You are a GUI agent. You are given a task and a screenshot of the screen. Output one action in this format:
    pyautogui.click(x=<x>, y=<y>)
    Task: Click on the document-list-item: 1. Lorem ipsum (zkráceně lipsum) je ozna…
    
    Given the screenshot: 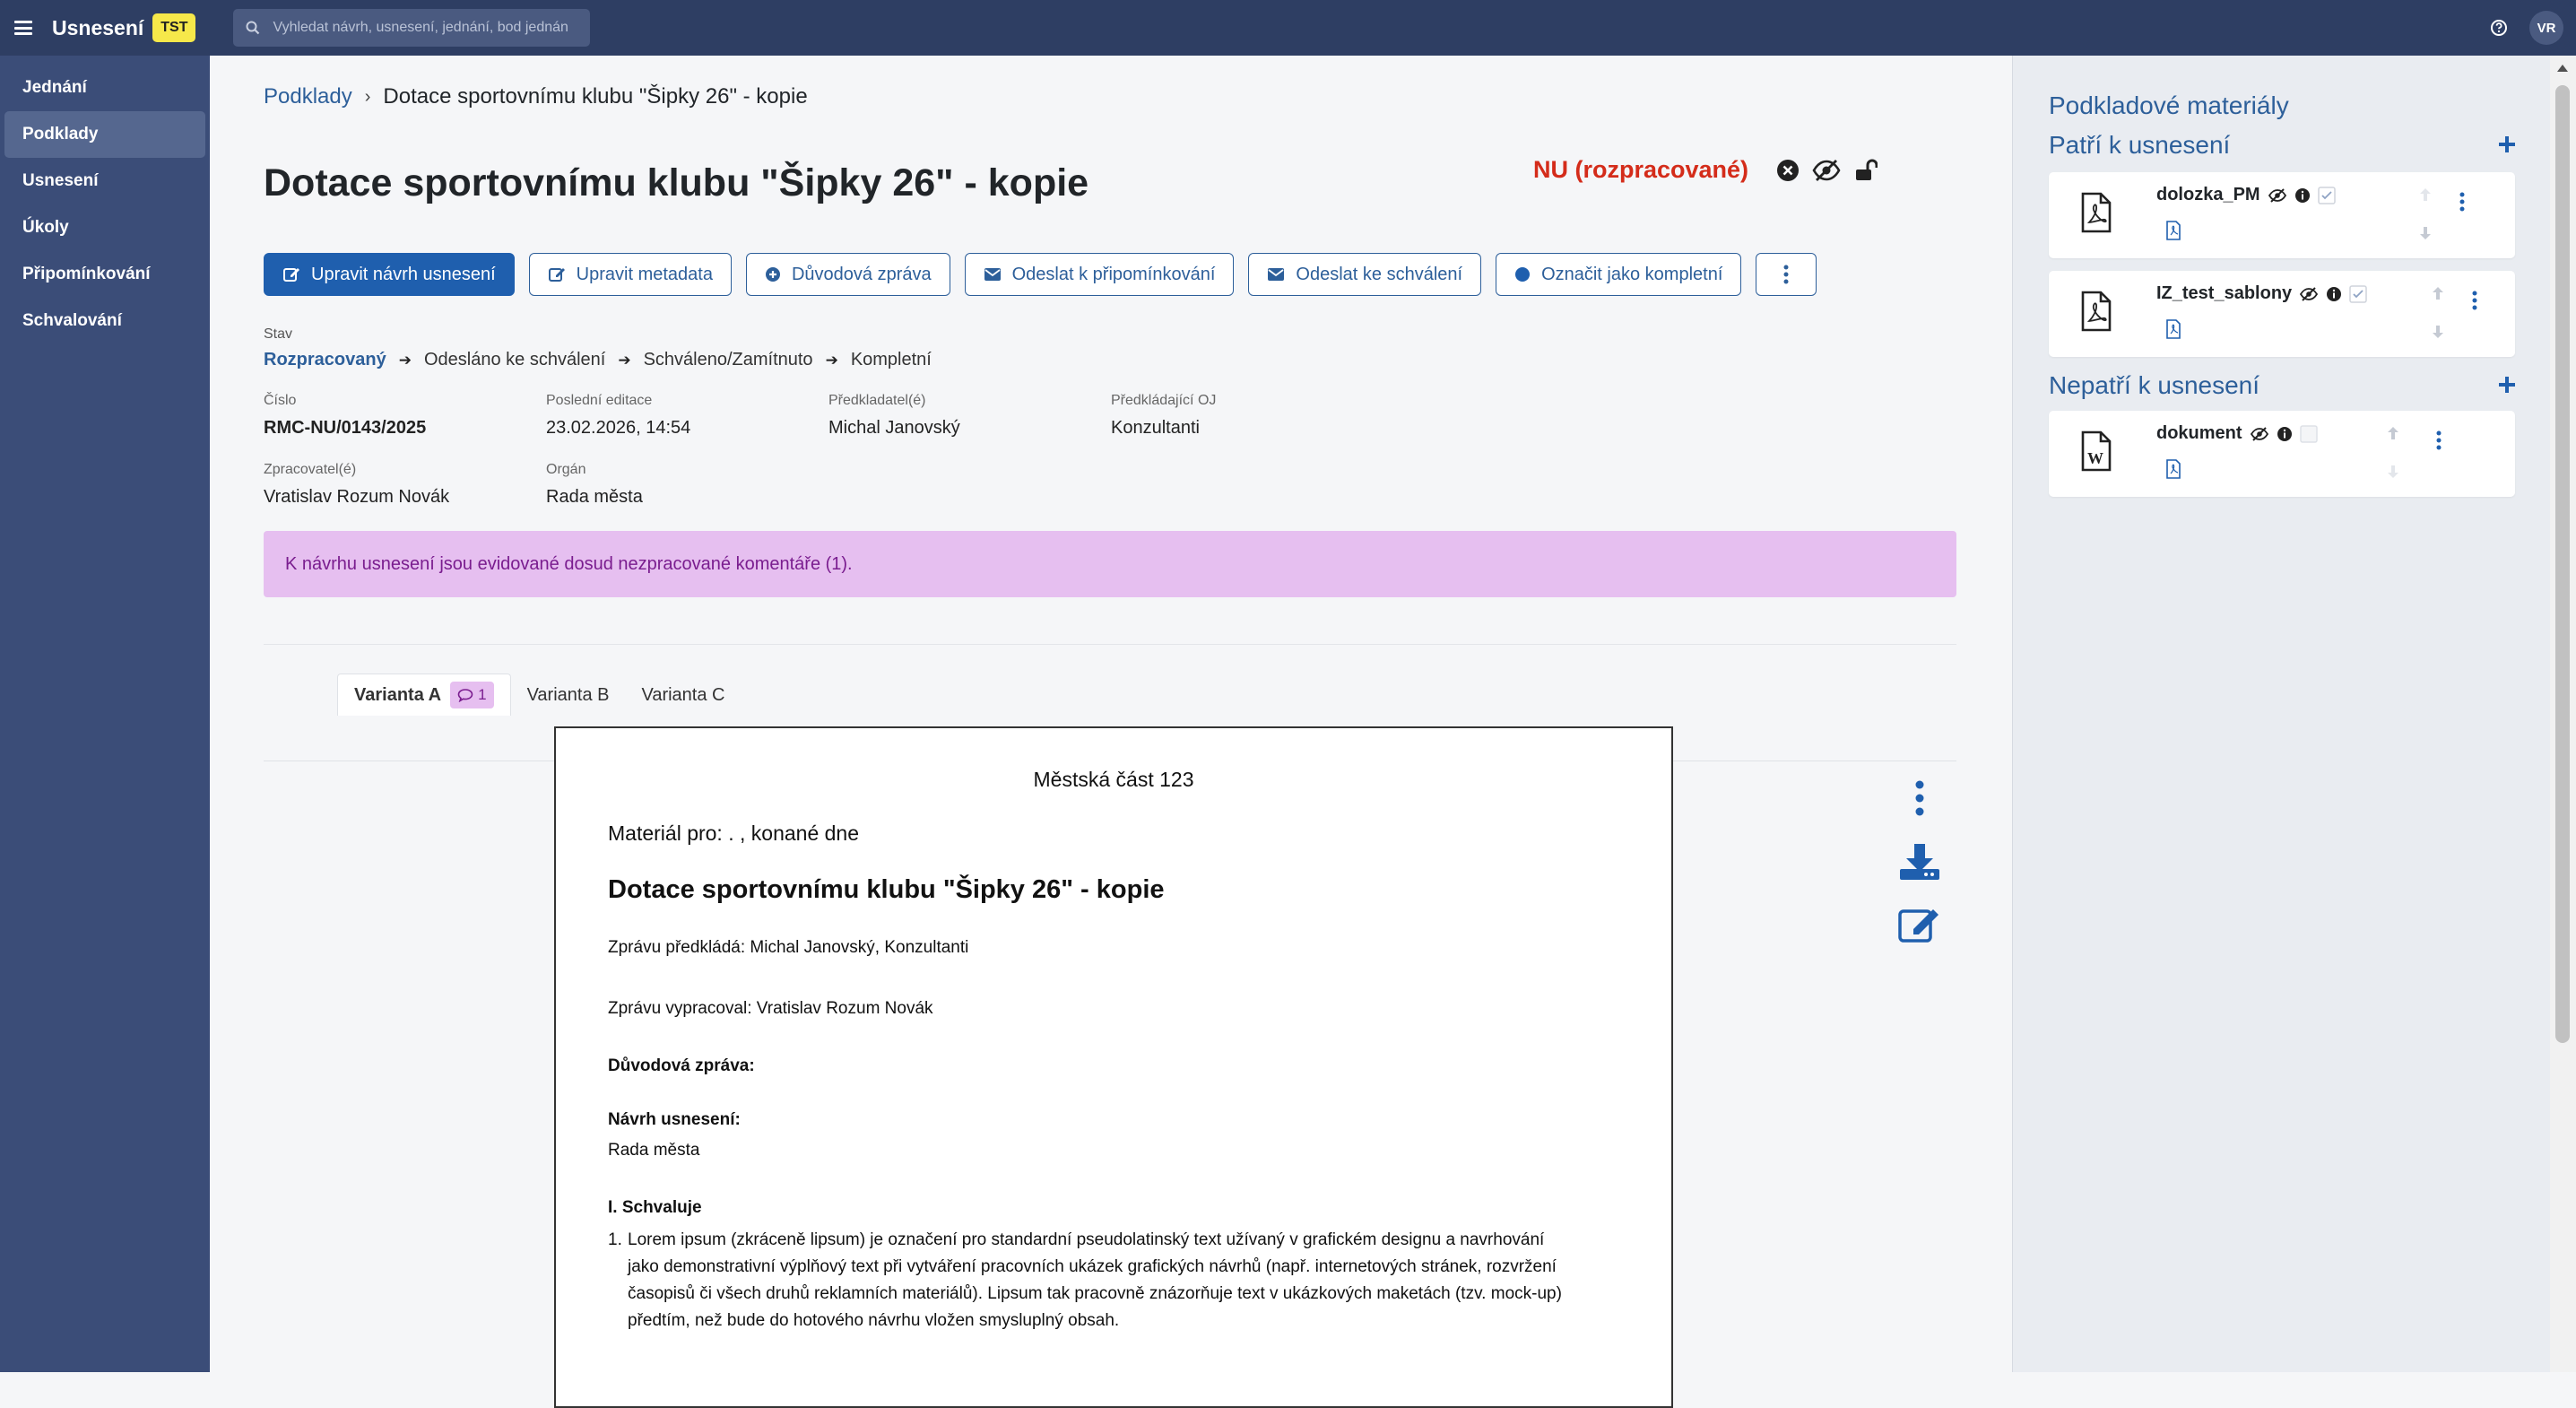 What is the action you would take?
    pyautogui.click(x=1114, y=1280)
    